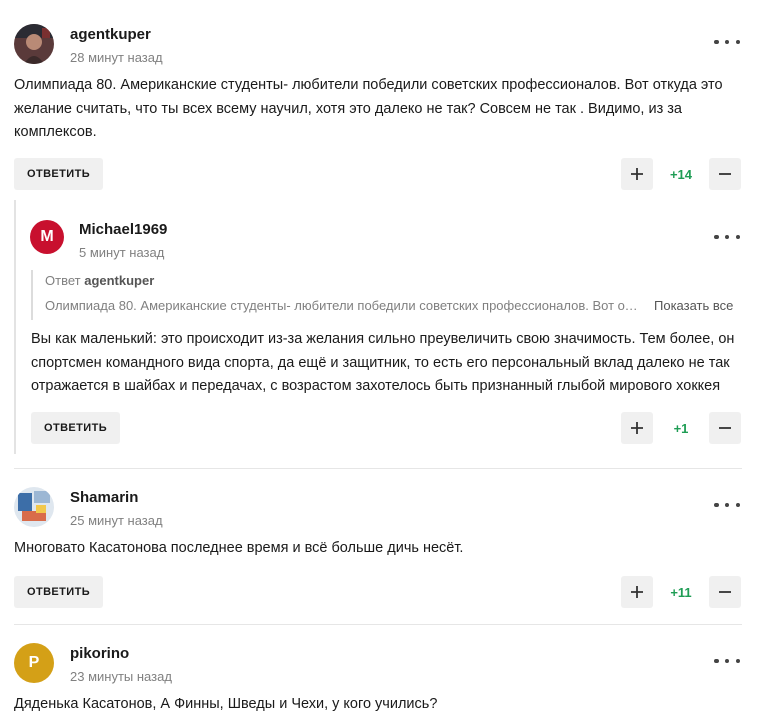  I want to click on vote-count: +11, so click(681, 592).